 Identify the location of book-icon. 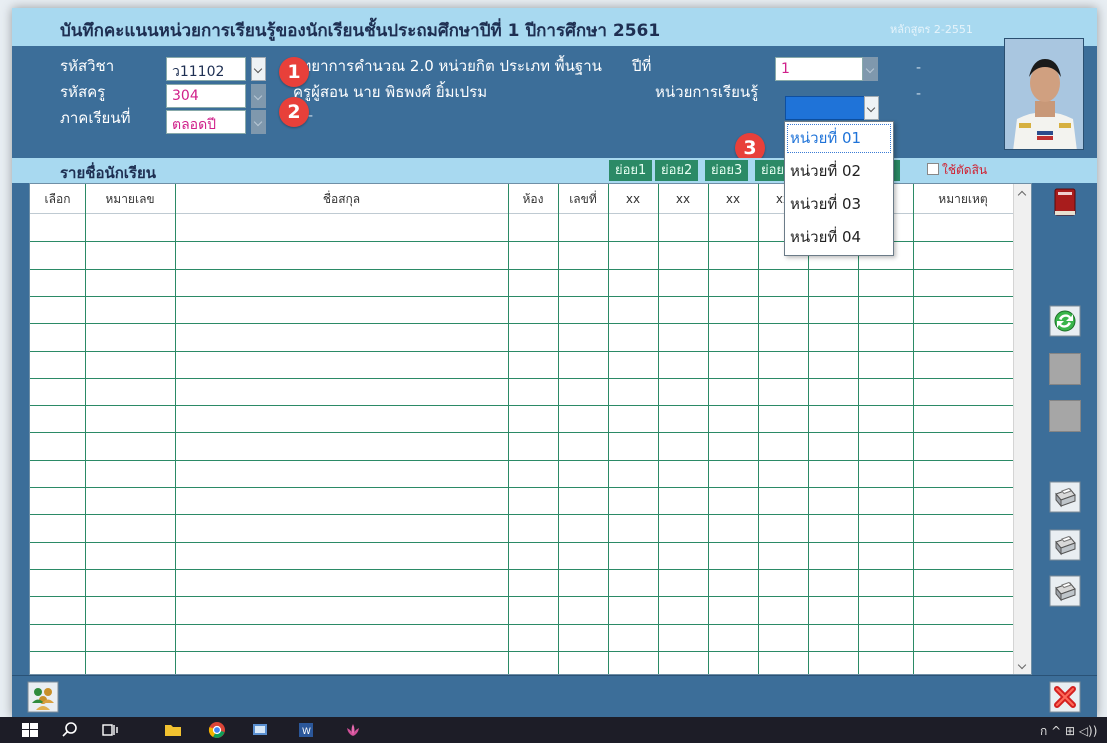
(1065, 202).